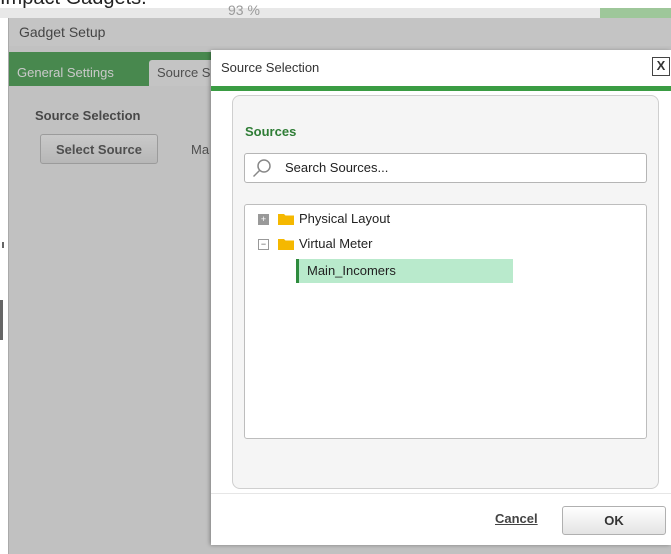  Describe the element at coordinates (263, 219) in the screenshot. I see `expand-plus-icon: +` at that location.